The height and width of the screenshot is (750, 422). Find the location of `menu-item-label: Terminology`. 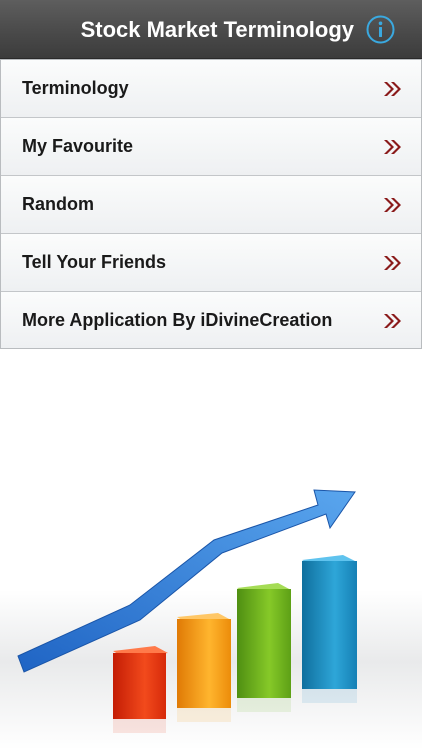

menu-item-label: Terminology is located at coordinates (75, 88).